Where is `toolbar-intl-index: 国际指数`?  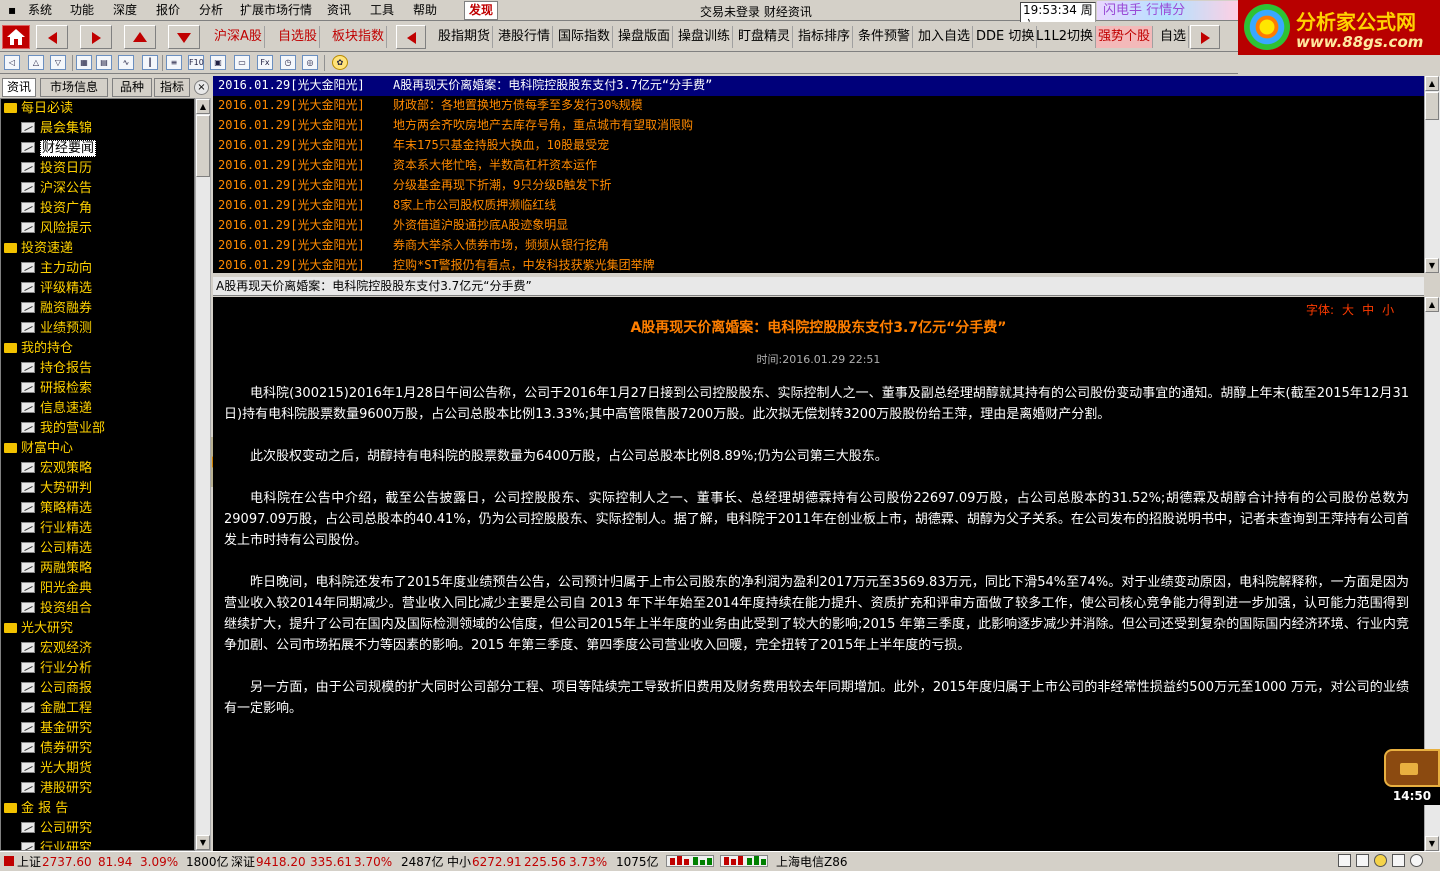
toolbar-intl-index: 国际指数 is located at coordinates (585, 37).